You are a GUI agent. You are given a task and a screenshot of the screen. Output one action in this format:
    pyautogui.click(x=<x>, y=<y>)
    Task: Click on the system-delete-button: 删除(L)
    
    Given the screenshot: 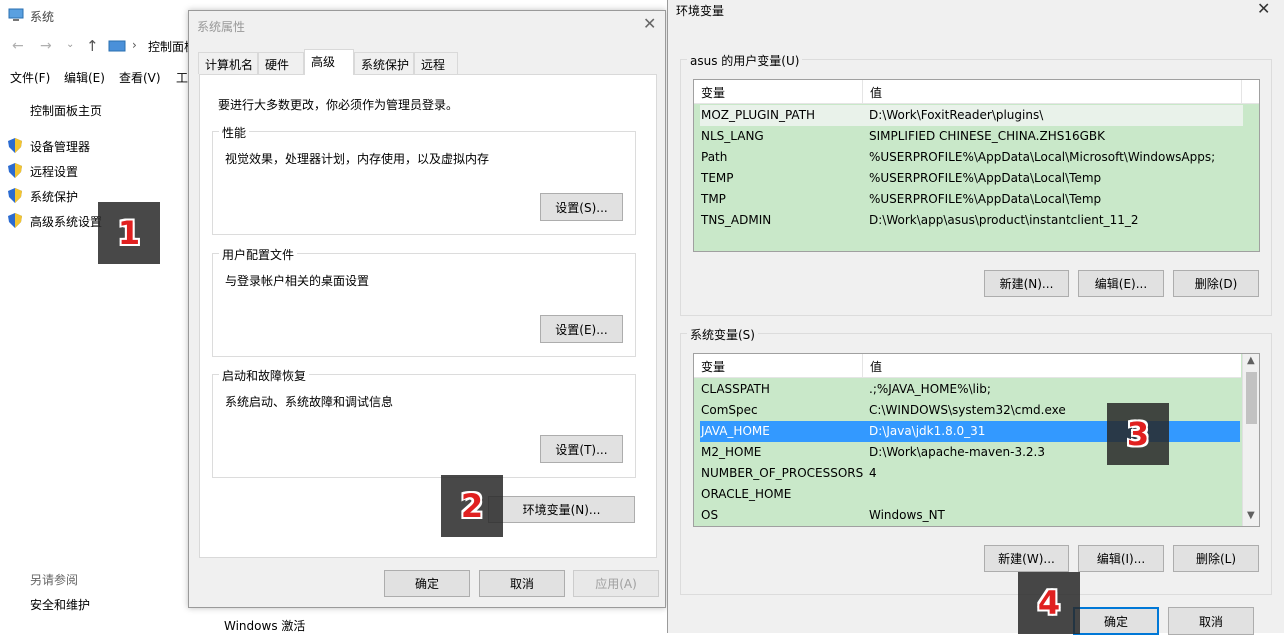 What is the action you would take?
    pyautogui.click(x=1216, y=558)
    